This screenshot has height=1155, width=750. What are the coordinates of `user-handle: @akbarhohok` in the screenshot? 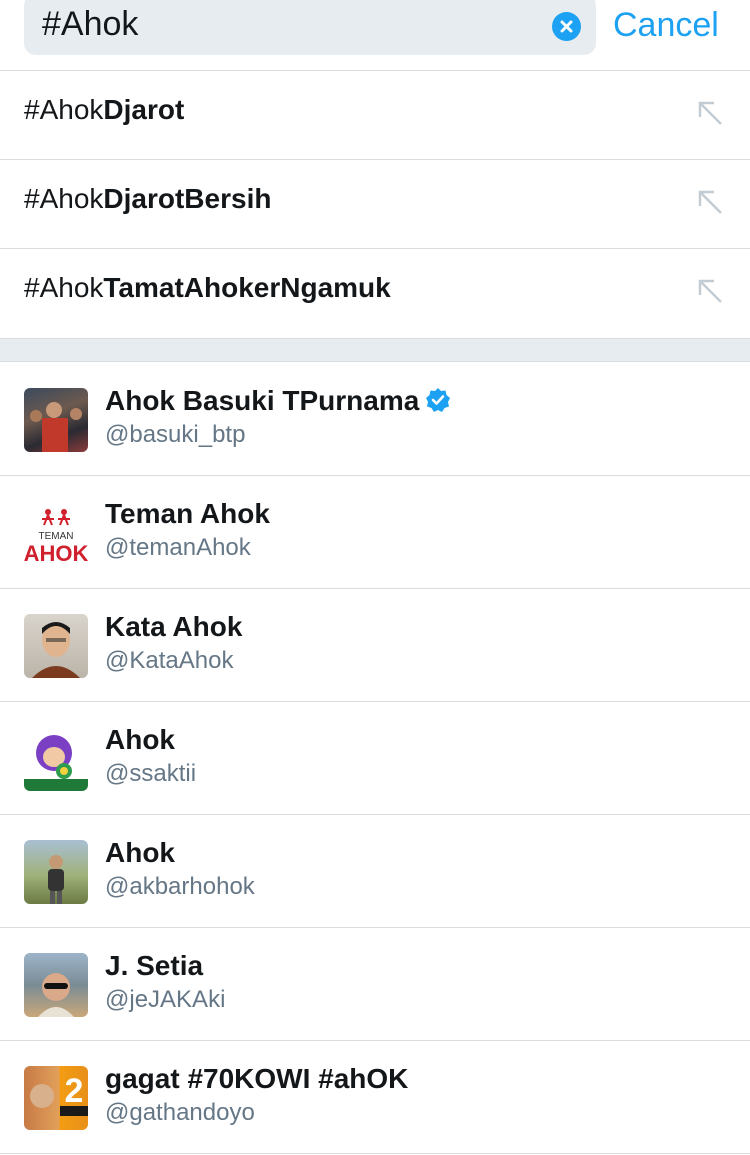 It's located at (180, 886).